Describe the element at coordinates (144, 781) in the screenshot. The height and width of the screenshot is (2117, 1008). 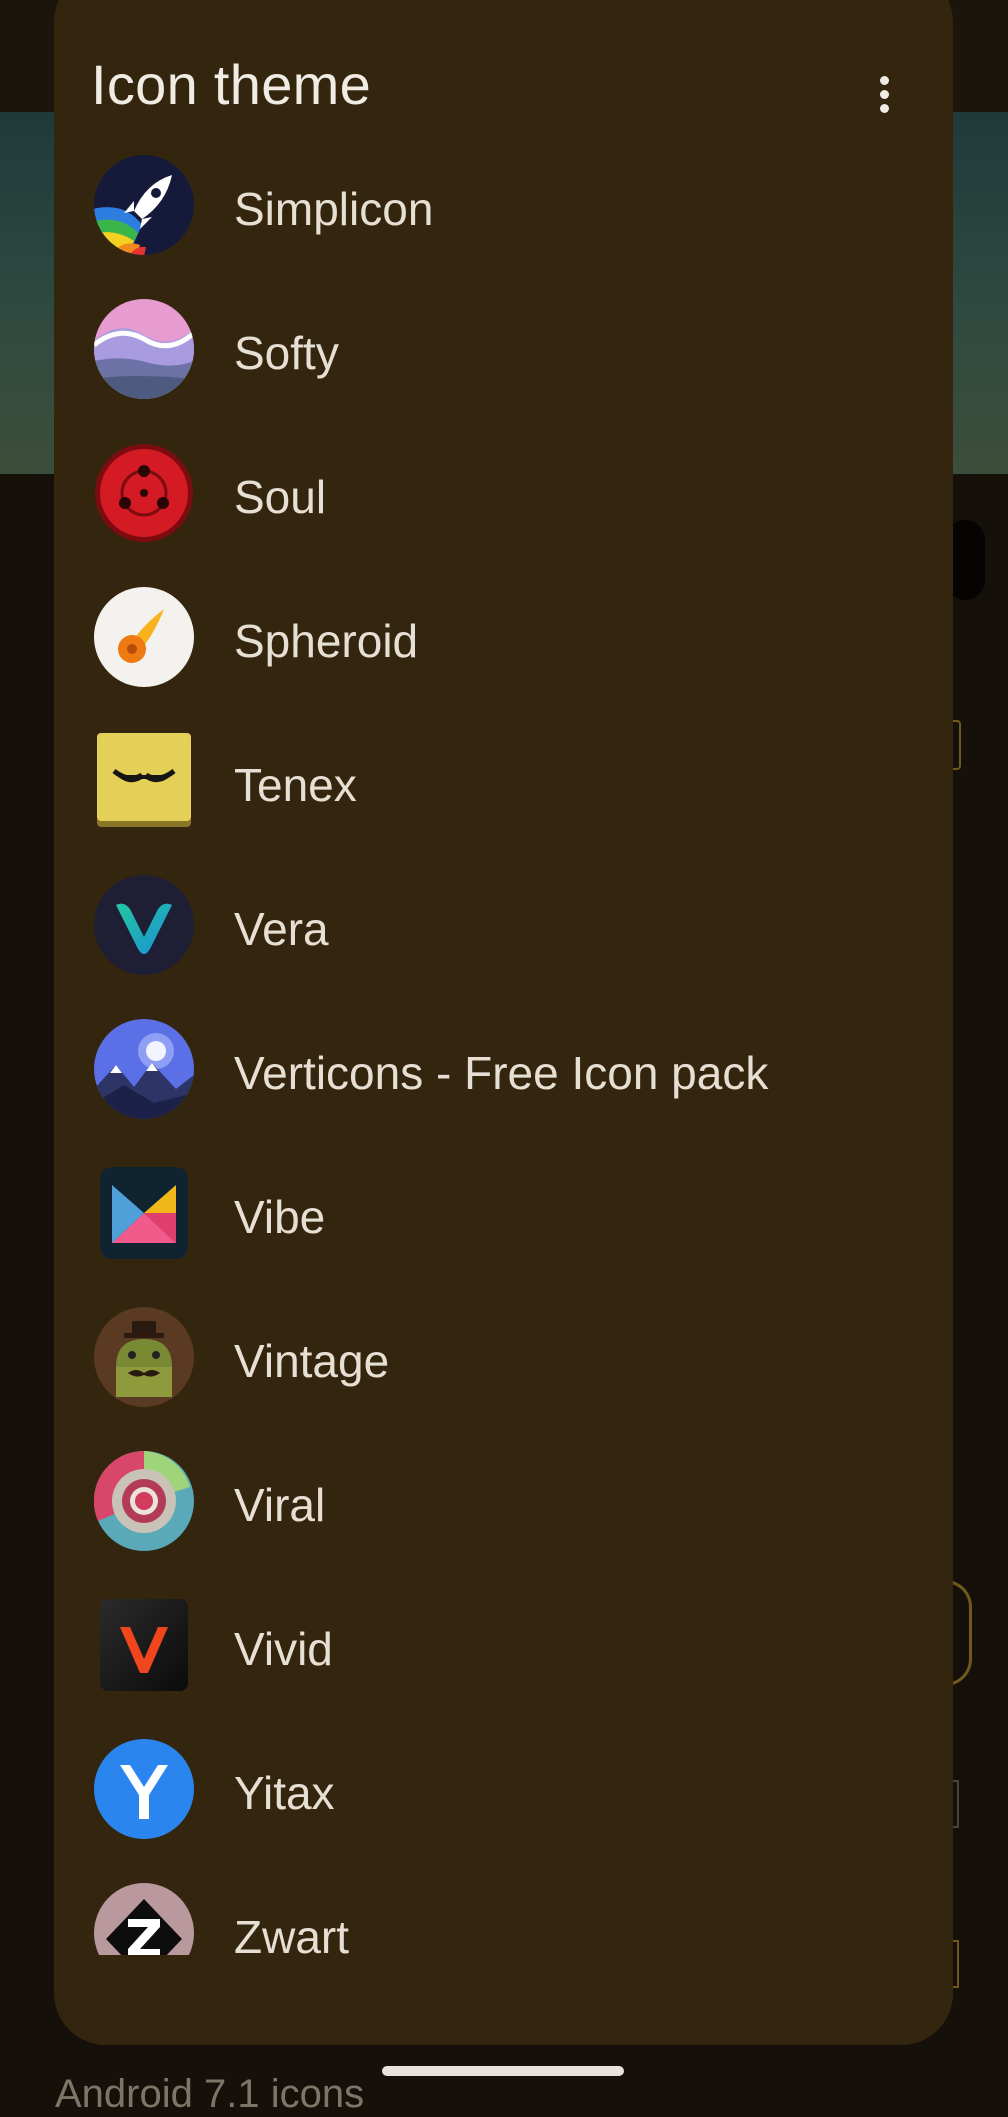
I see `tenex-yellow-square-icon` at that location.